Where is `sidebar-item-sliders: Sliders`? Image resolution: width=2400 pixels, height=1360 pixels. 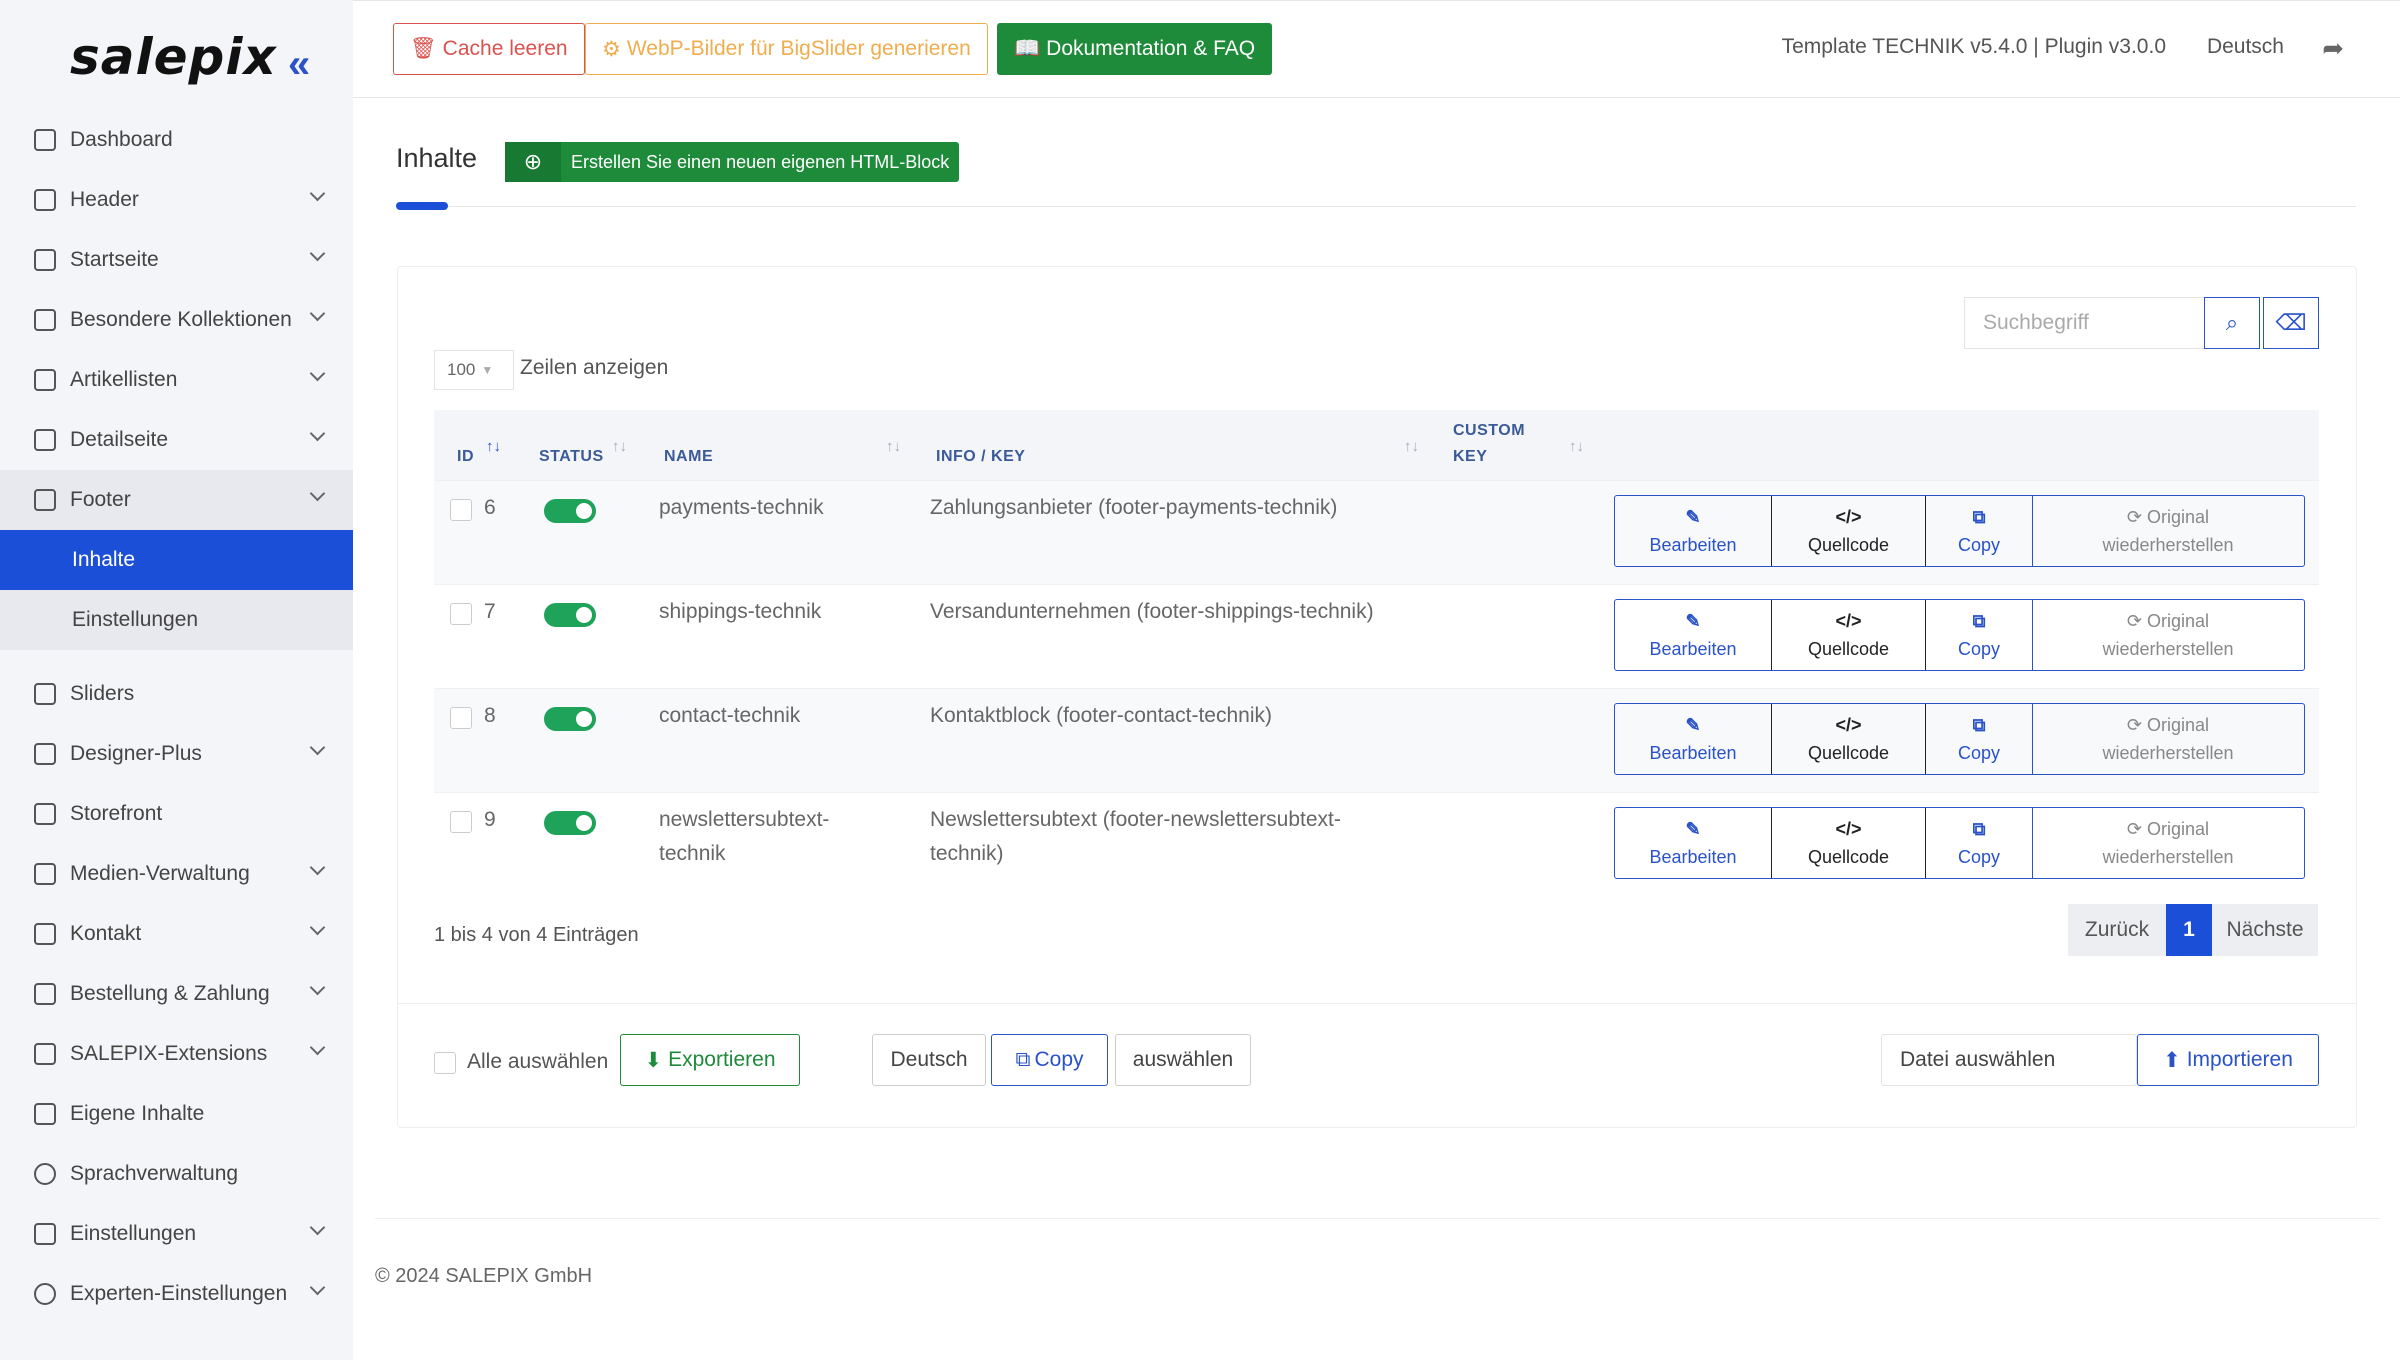
sidebar-item-sliders: Sliders is located at coordinates (176, 694).